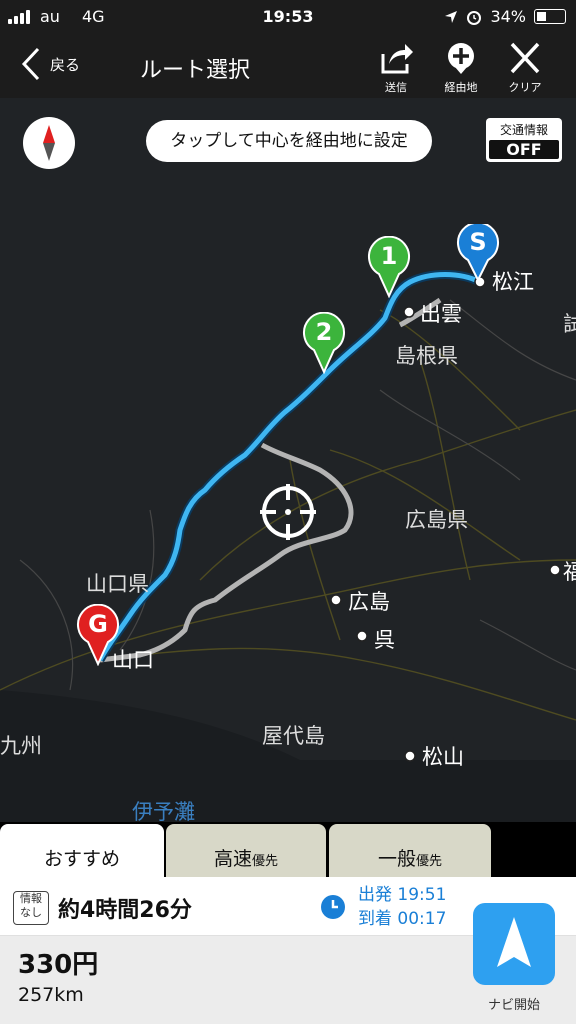 This screenshot has width=576, height=1024. What do you see at coordinates (98, 624) in the screenshot?
I see `goal-marker-label: G` at bounding box center [98, 624].